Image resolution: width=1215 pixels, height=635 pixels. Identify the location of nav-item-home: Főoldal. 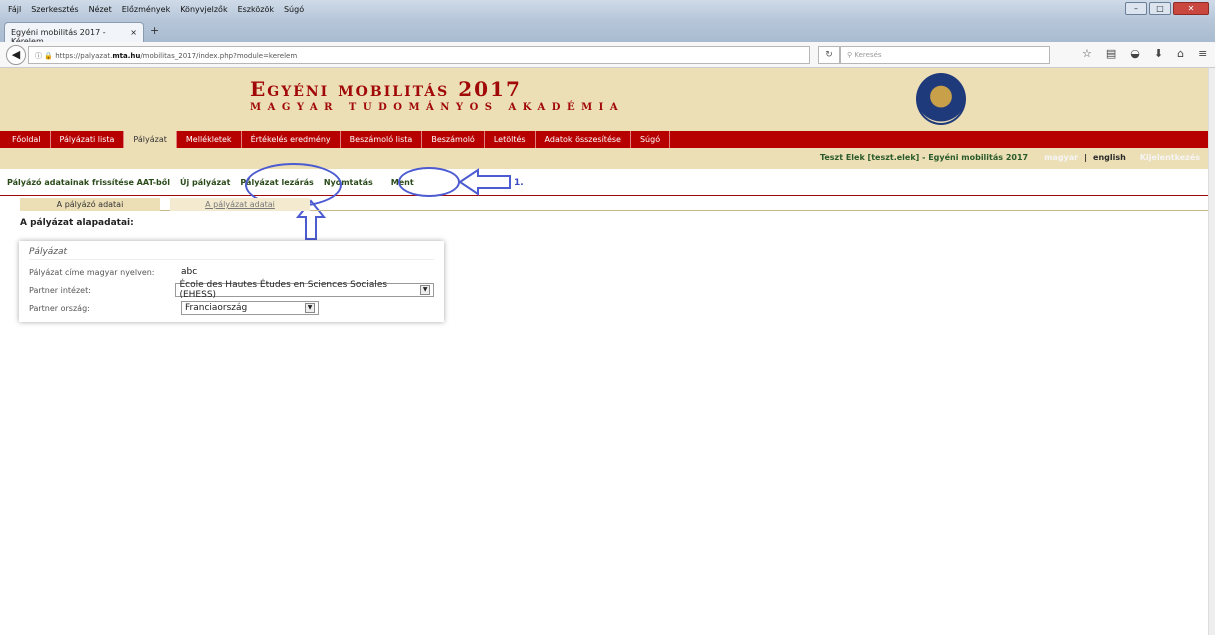
(27, 139).